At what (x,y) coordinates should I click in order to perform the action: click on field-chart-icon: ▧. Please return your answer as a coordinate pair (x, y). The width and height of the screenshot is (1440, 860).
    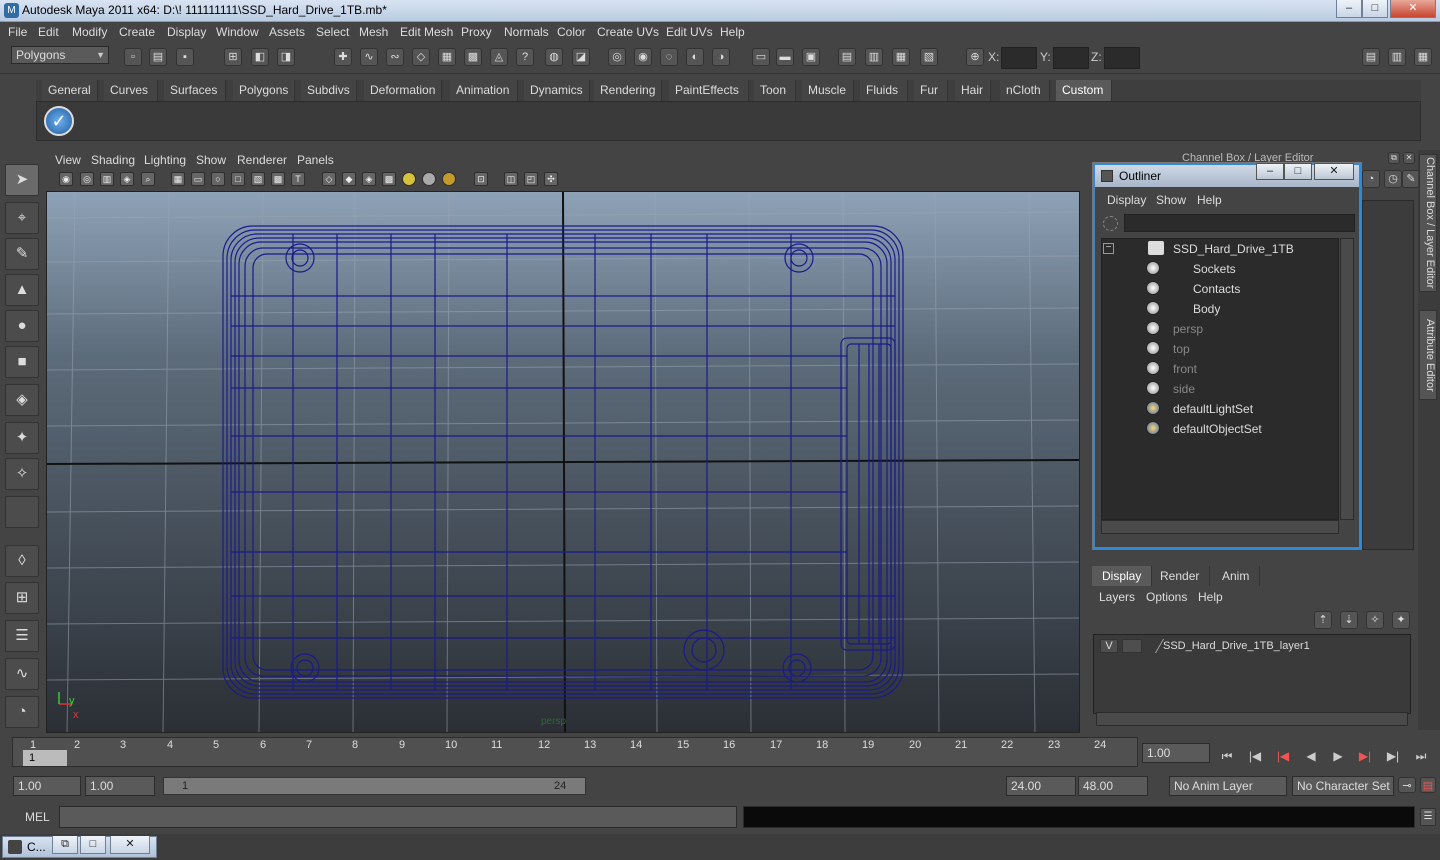
    Looking at the image, I should click on (258, 179).